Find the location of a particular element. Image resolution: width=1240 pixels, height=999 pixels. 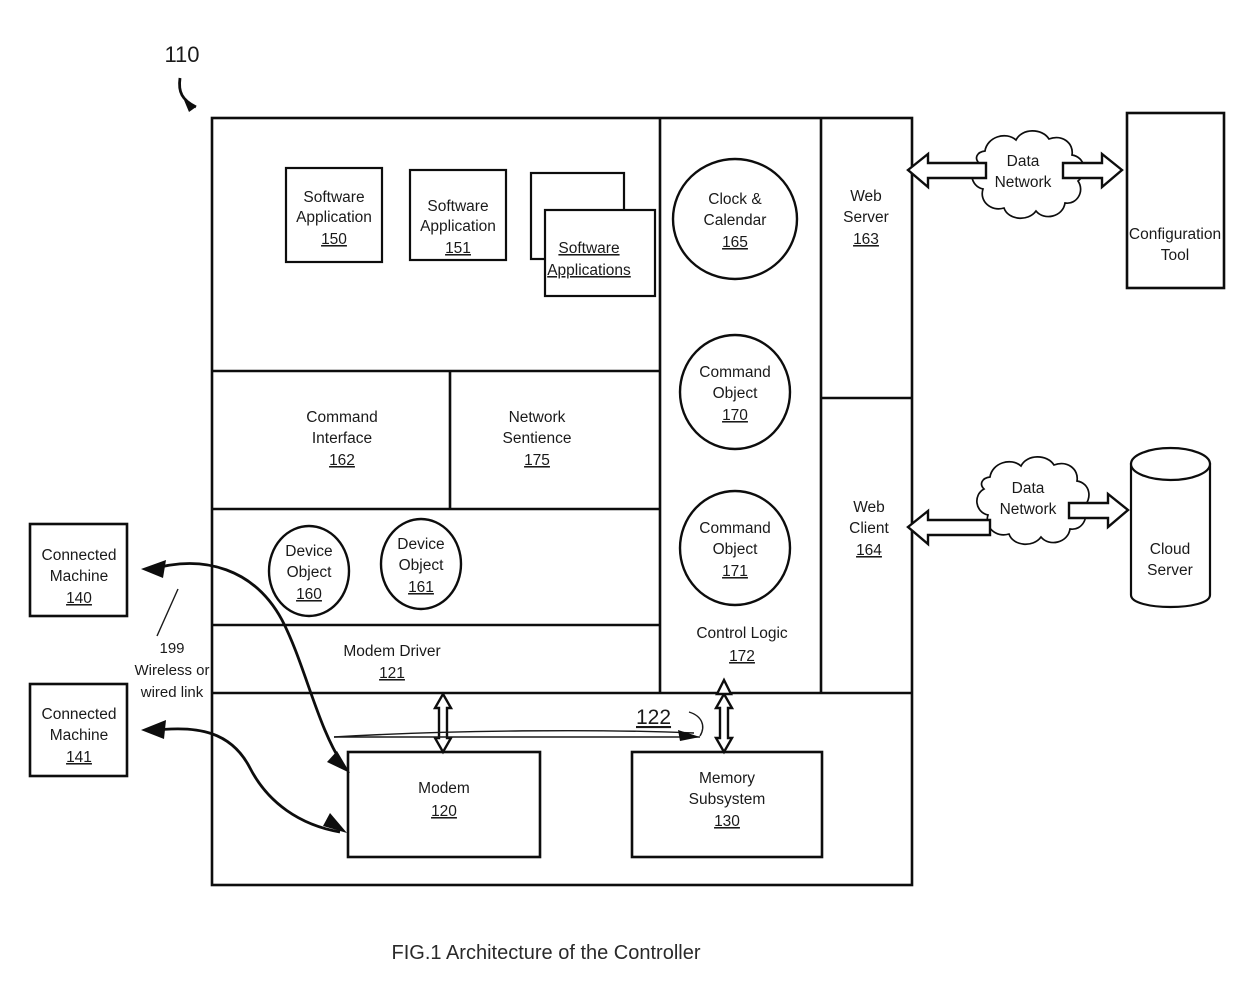

software-applications-line1: Software is located at coordinates (588, 248).